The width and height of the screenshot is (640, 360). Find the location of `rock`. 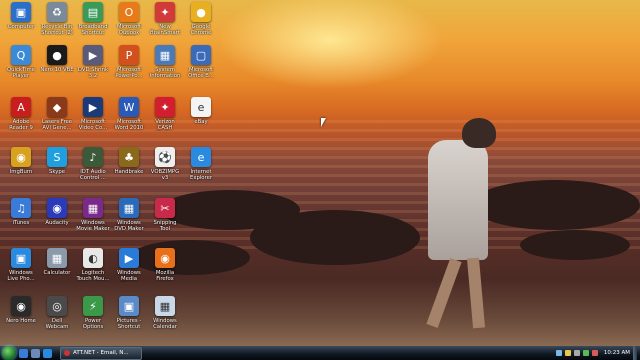

rock is located at coordinates (575, 245).